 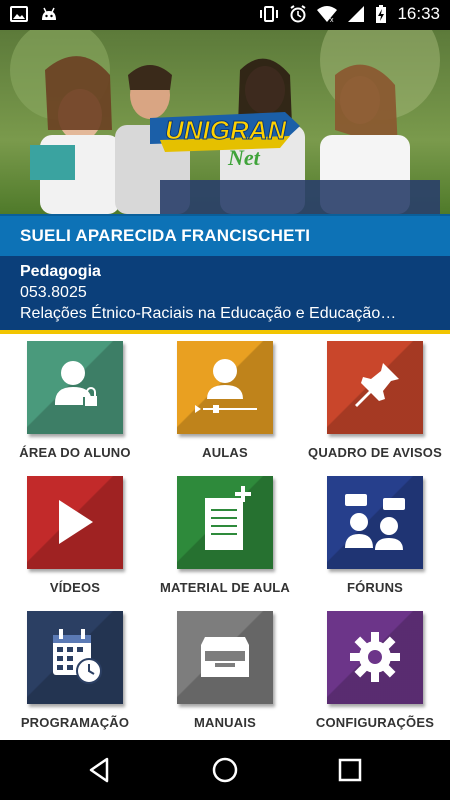 What do you see at coordinates (75, 722) in the screenshot?
I see `menu-label: PROGRAMAÇÃO` at bounding box center [75, 722].